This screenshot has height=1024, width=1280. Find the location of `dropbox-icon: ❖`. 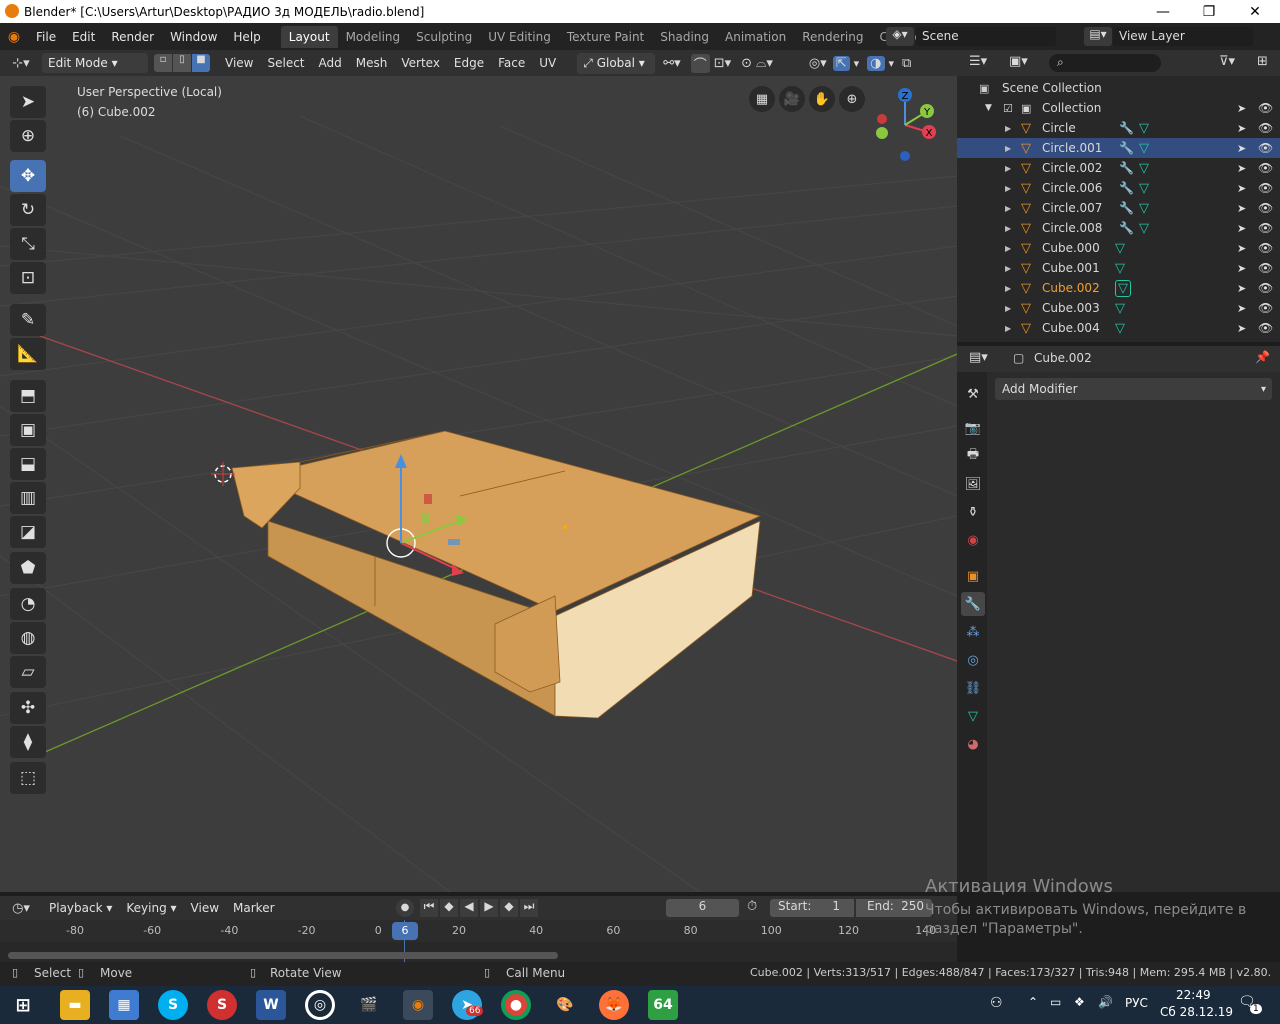

dropbox-icon: ❖ is located at coordinates (1079, 1002).